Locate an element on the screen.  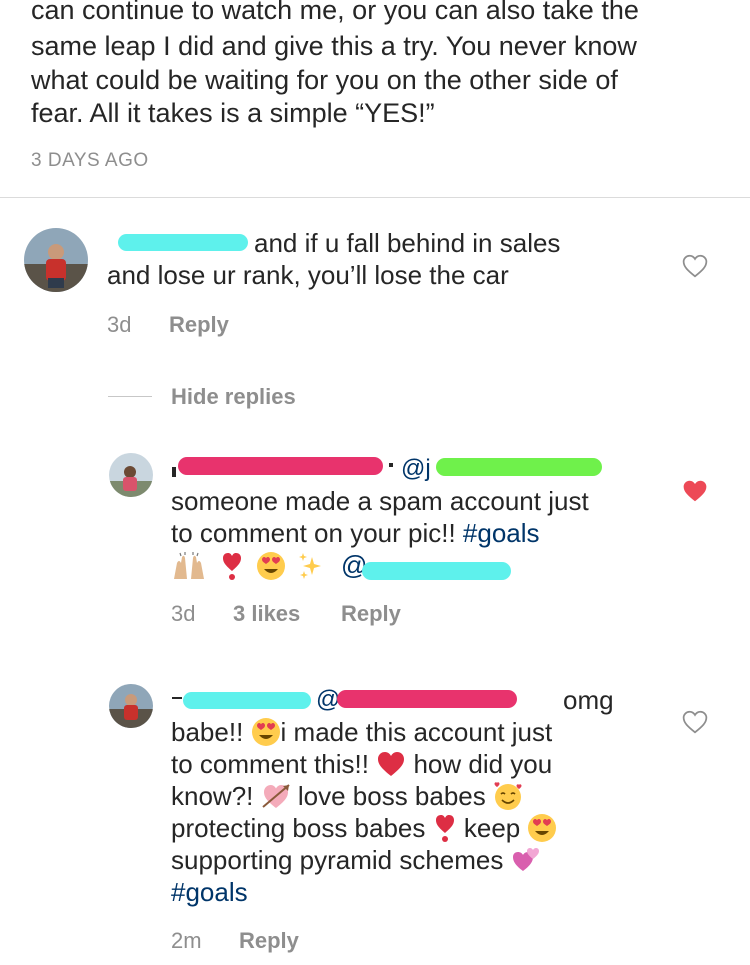
sparkles-emoji-icon is located at coordinates (310, 566).